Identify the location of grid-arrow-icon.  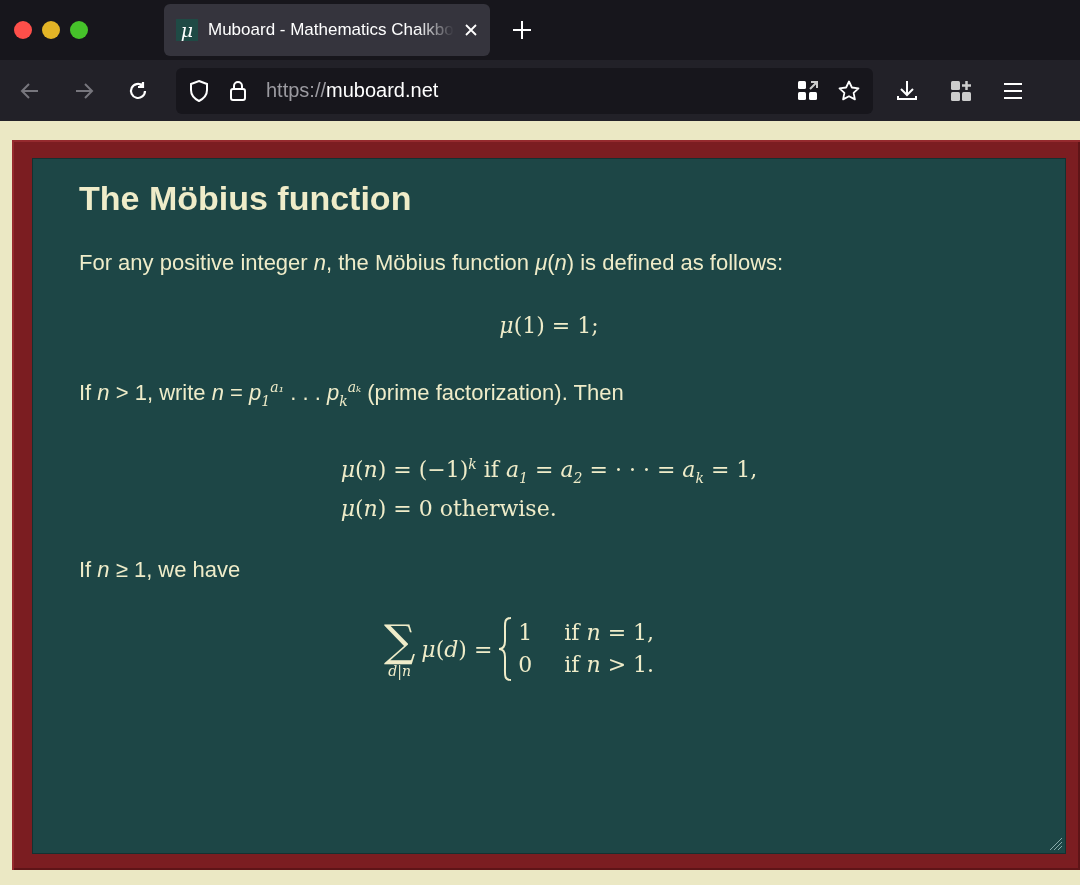
(808, 90).